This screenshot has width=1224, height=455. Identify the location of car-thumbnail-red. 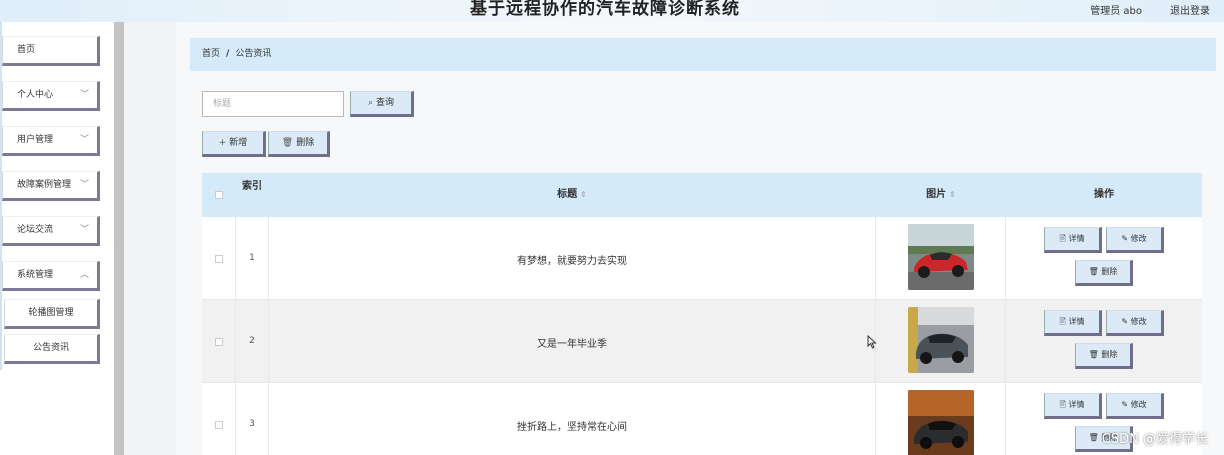
(941, 257).